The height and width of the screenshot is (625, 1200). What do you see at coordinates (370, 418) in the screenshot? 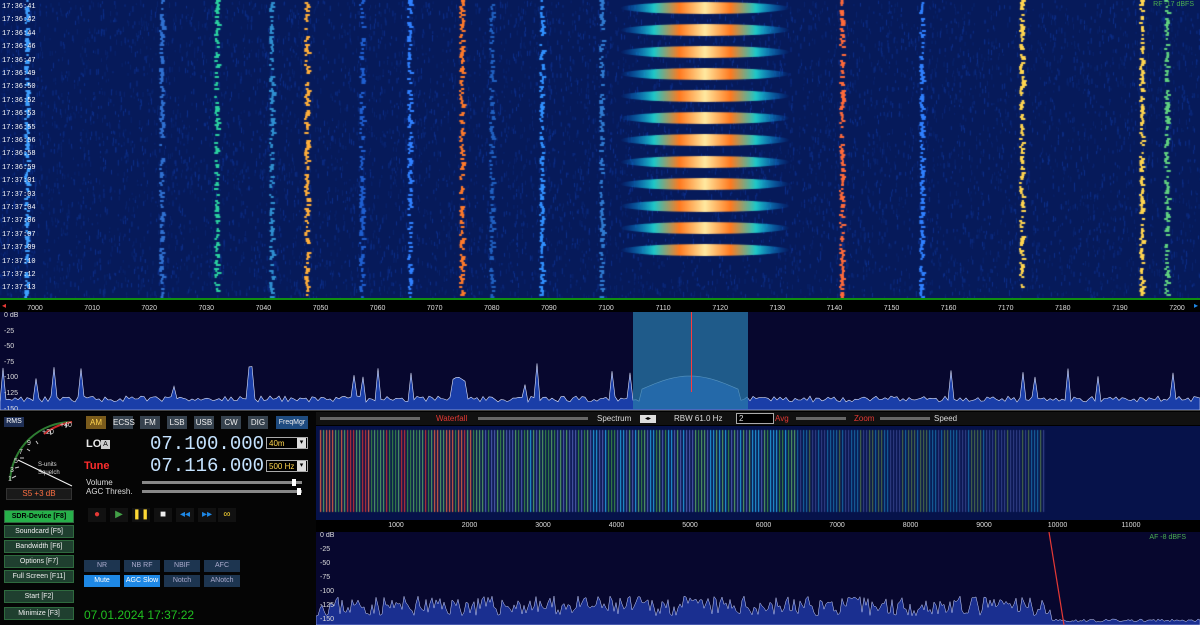
I see `waterfall-slider` at bounding box center [370, 418].